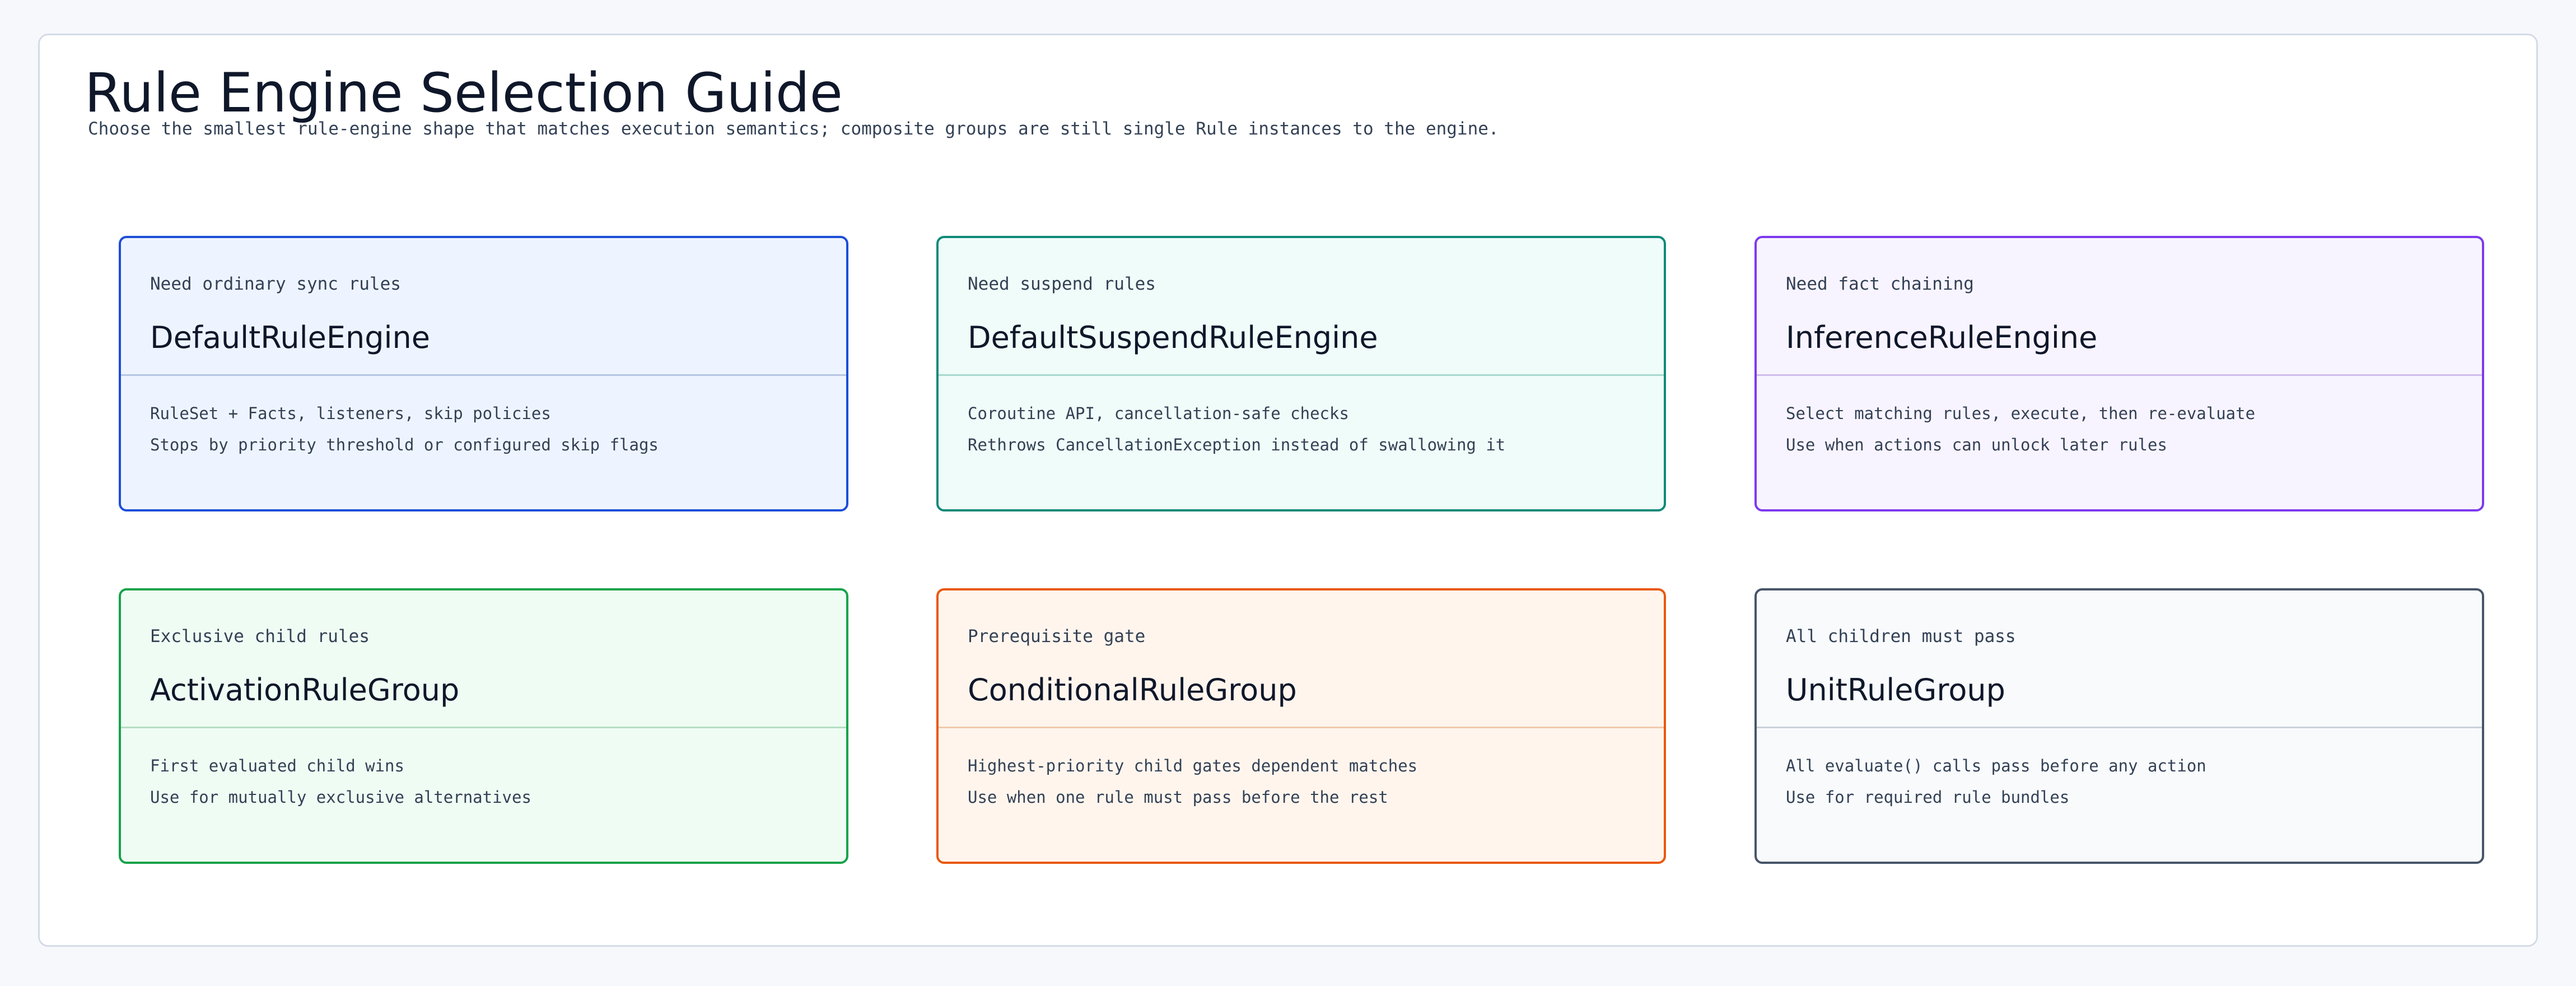 This screenshot has height=986, width=2576. I want to click on card-engine-name: InferenceRuleEngine, so click(1942, 337).